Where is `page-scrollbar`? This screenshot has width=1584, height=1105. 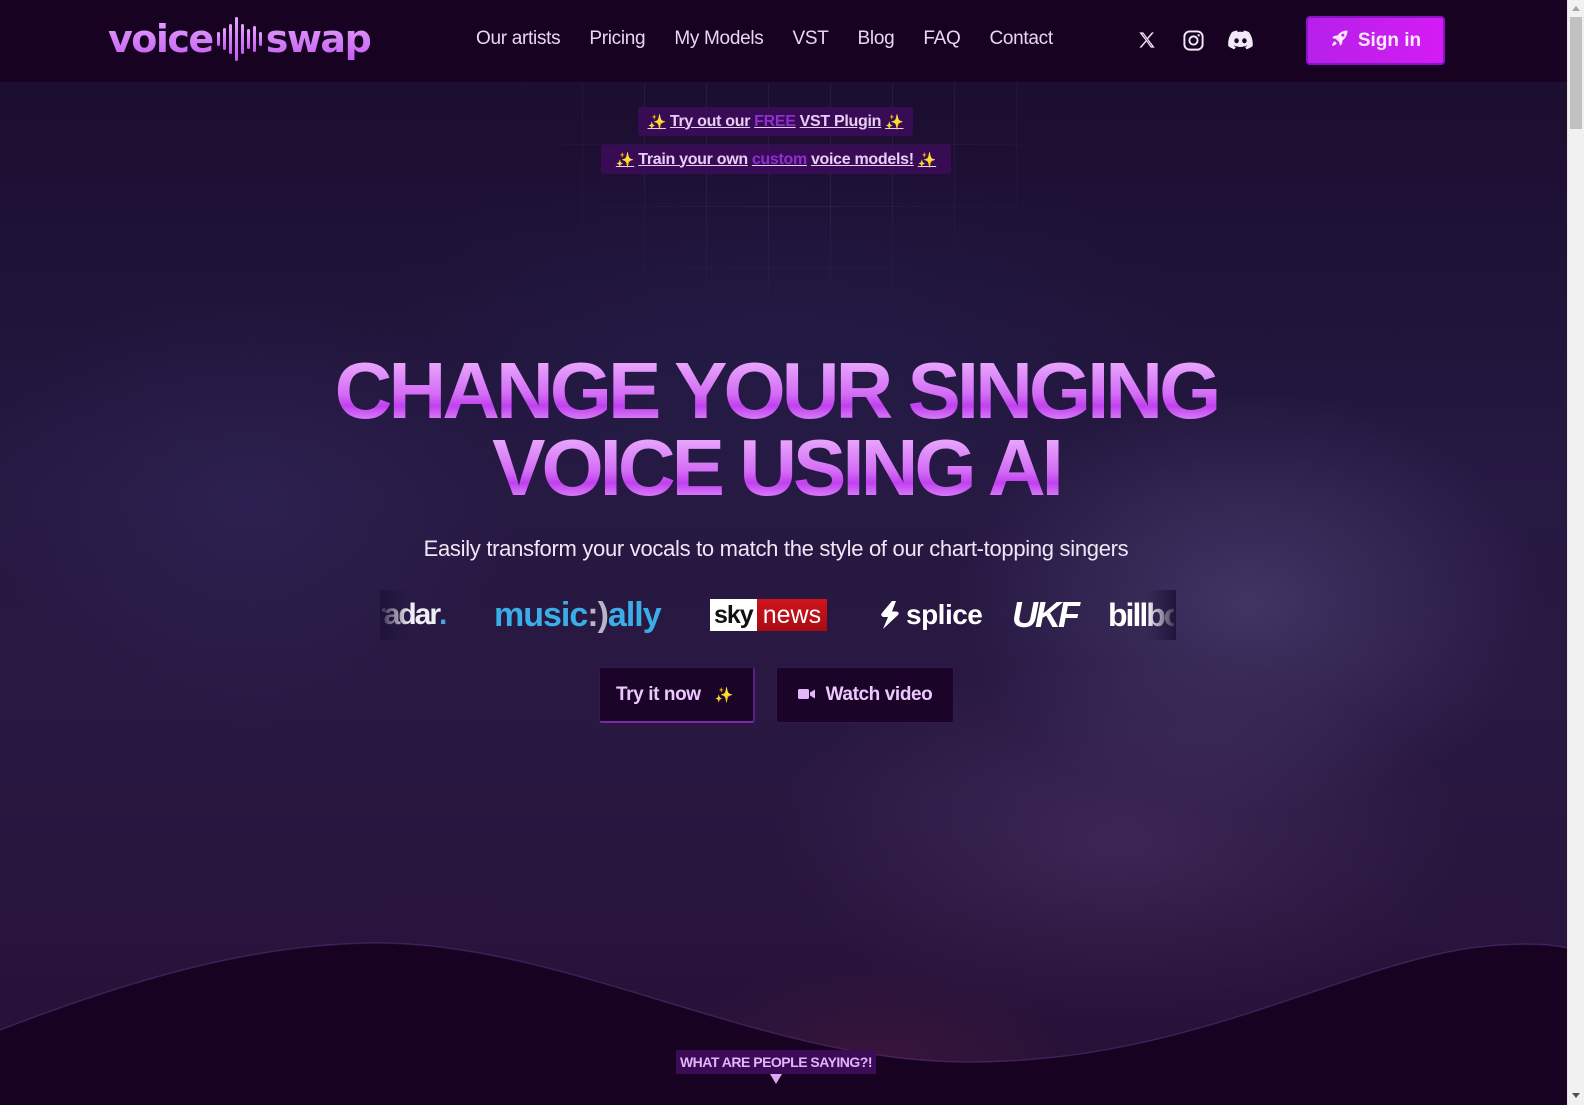 page-scrollbar is located at coordinates (1575, 552).